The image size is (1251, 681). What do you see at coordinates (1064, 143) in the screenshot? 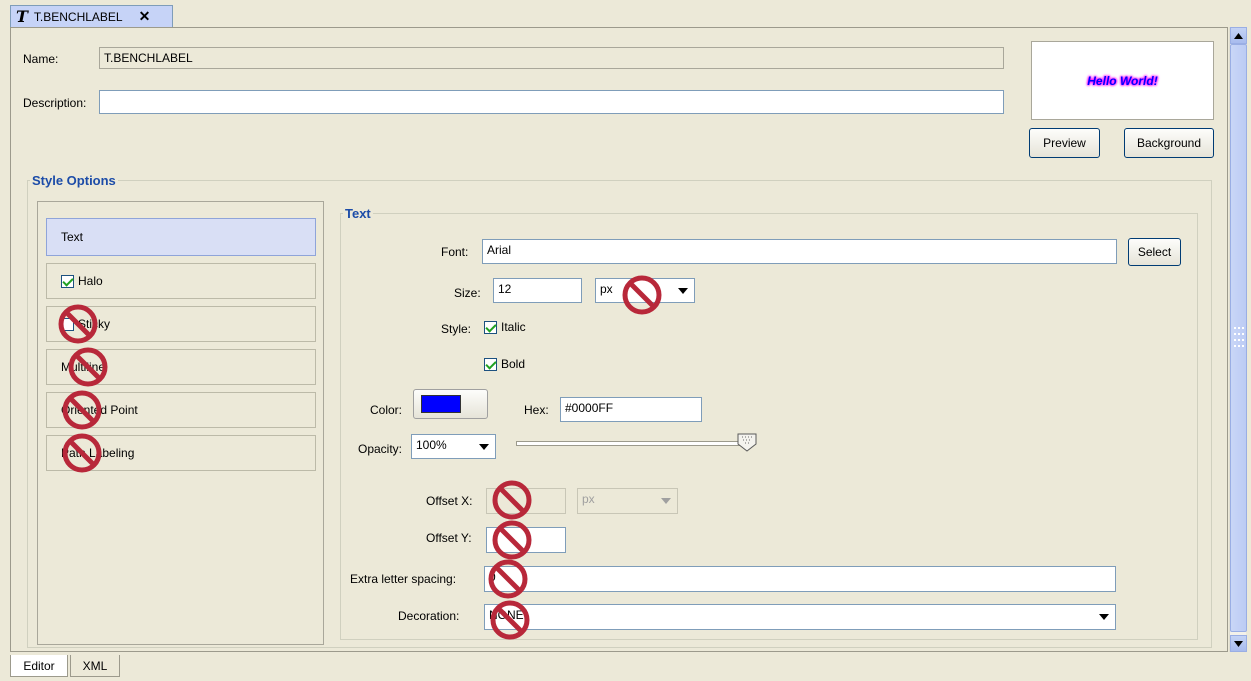
I see `preview-button: Preview` at bounding box center [1064, 143].